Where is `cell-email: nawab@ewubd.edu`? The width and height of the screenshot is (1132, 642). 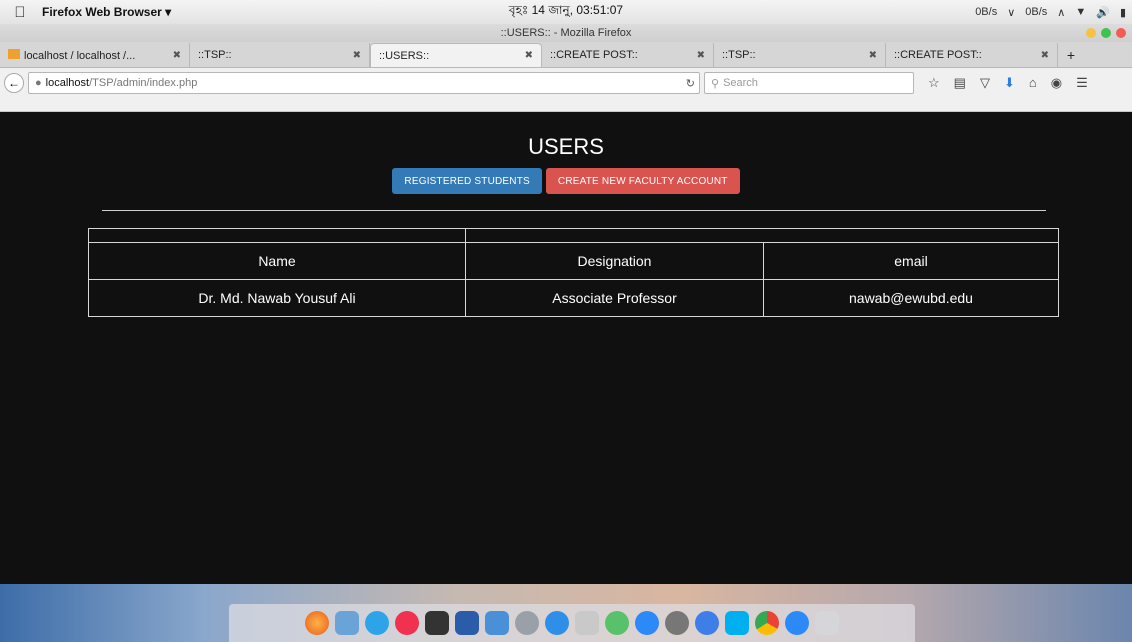
cell-email: nawab@ewubd.edu is located at coordinates (911, 298).